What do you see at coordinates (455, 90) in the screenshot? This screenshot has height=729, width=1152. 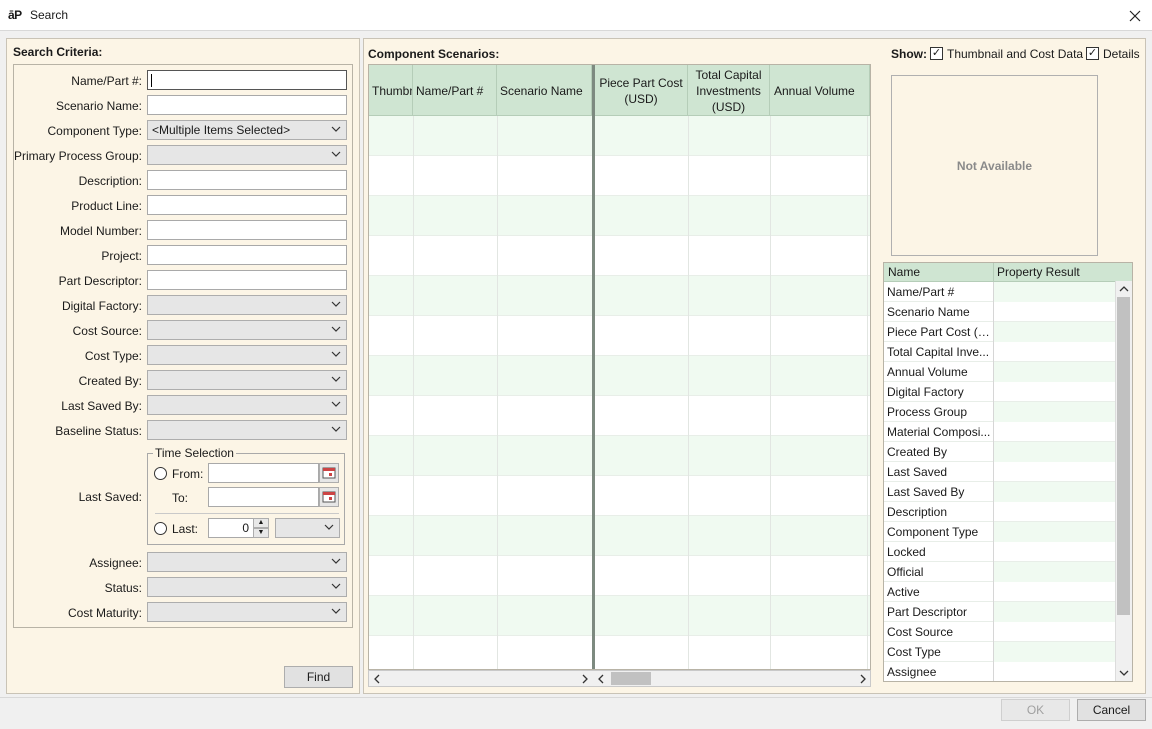 I see `column-name-part: Name/Part #` at bounding box center [455, 90].